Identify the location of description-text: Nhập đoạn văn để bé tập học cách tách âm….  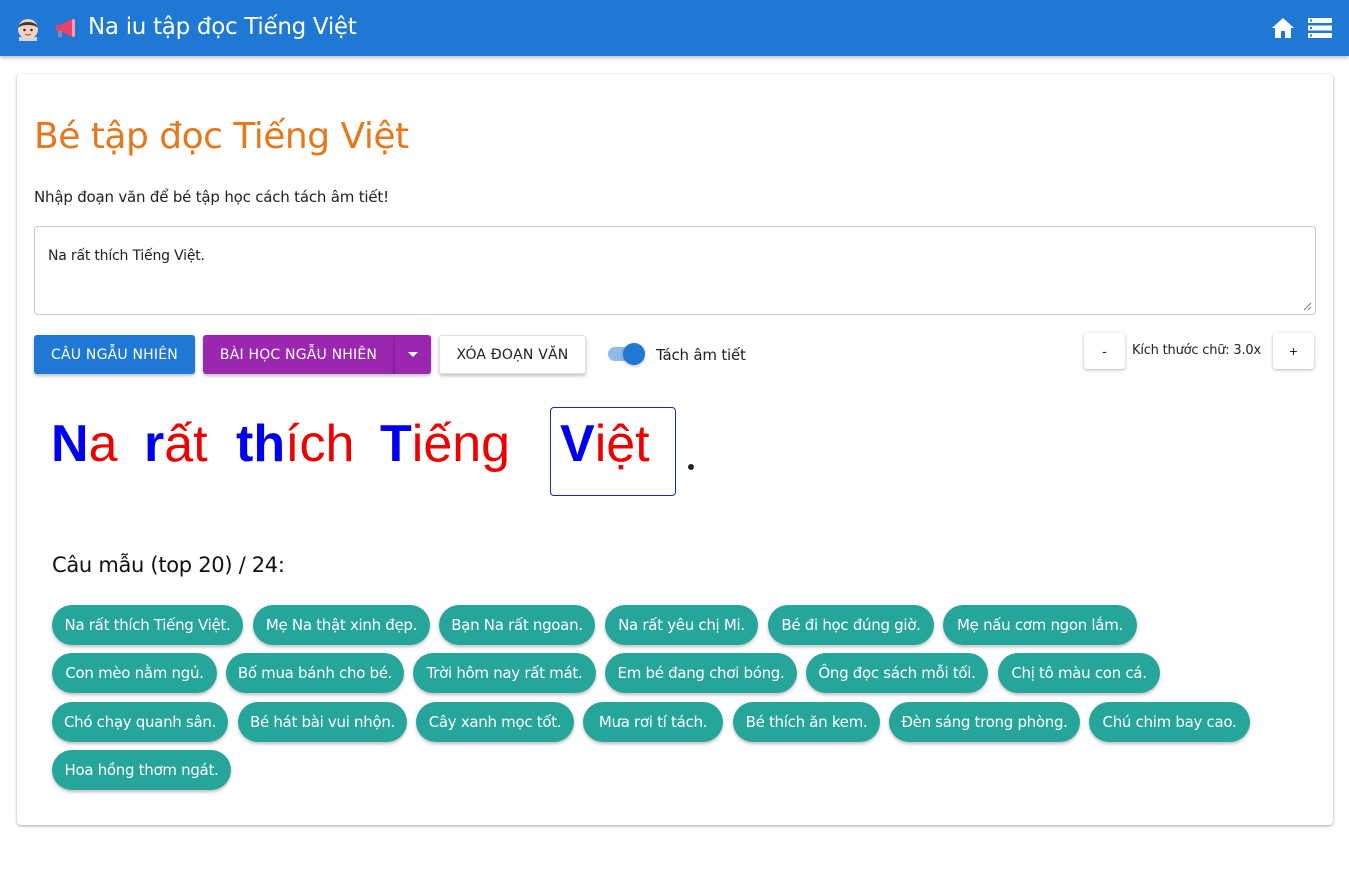
(211, 197).